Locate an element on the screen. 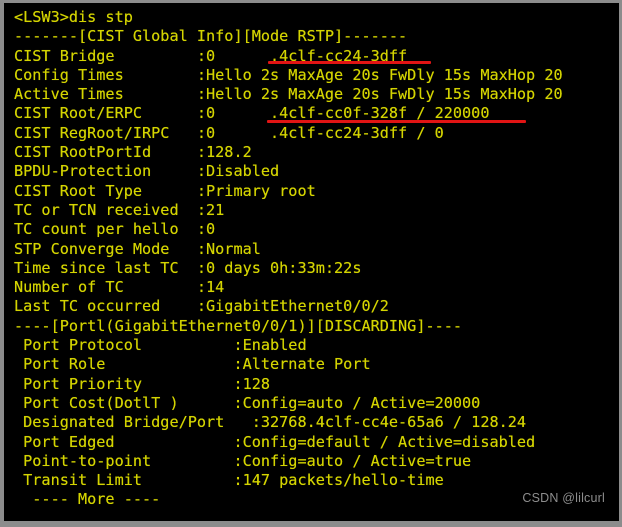  cist-root-erpc-underline is located at coordinates (396, 121).